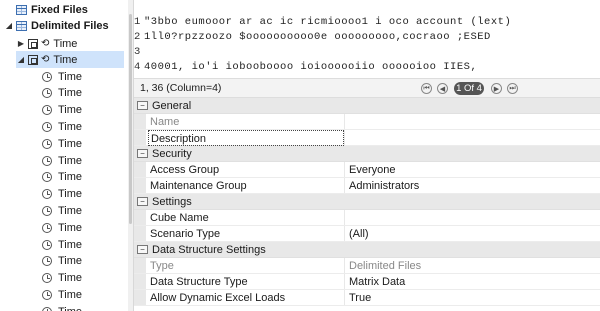 Image resolution: width=600 pixels, height=311 pixels. I want to click on property-value-type: Delimited Files, so click(385, 265).